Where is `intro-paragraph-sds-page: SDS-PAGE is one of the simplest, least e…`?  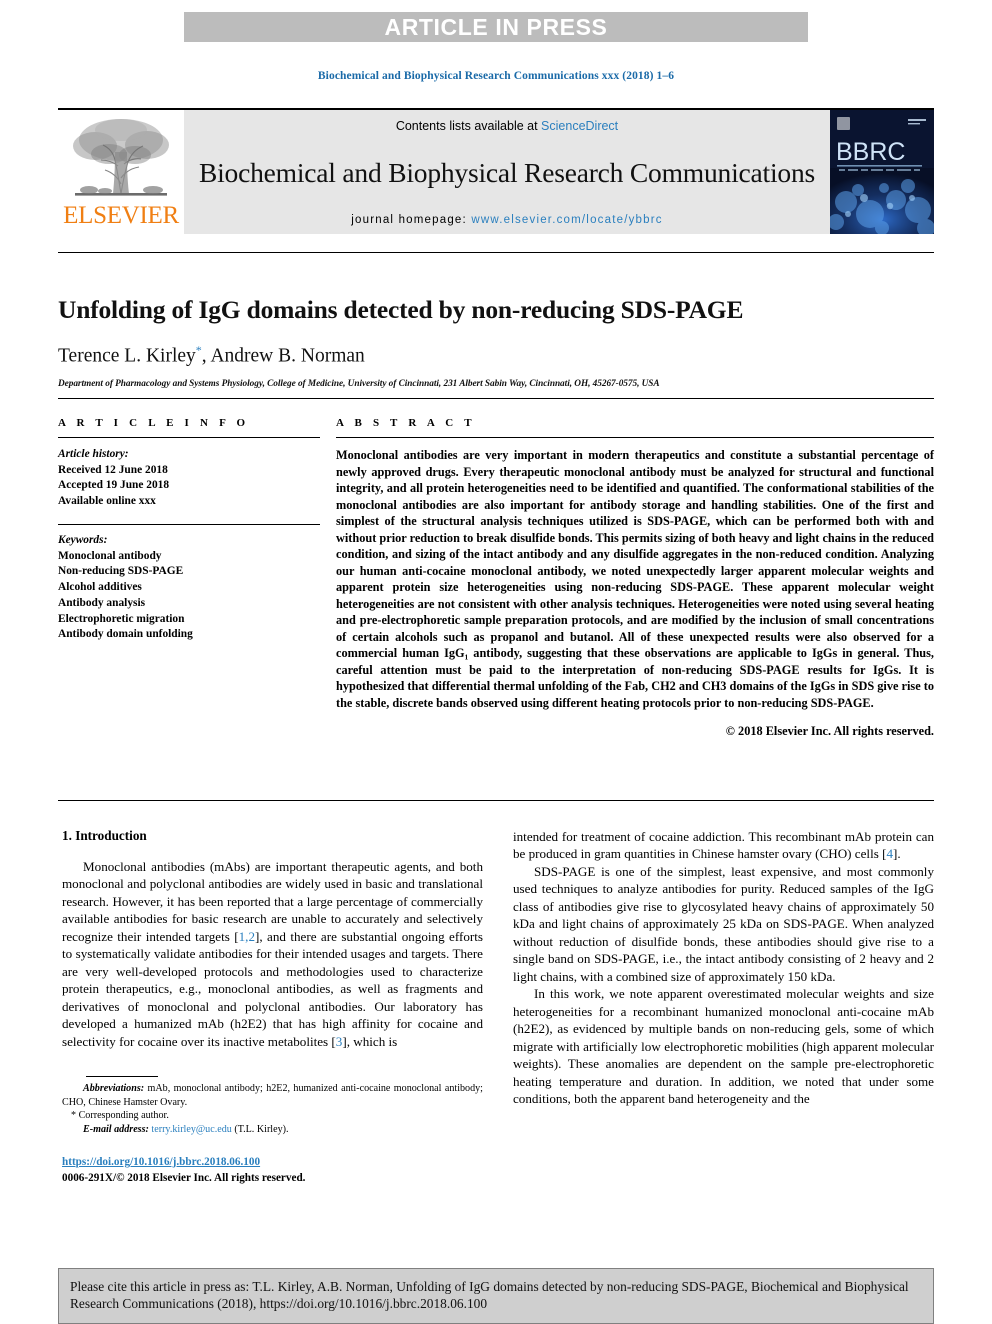
intro-paragraph-sds-page: SDS-PAGE is one of the simplest, least e… is located at coordinates (723, 923).